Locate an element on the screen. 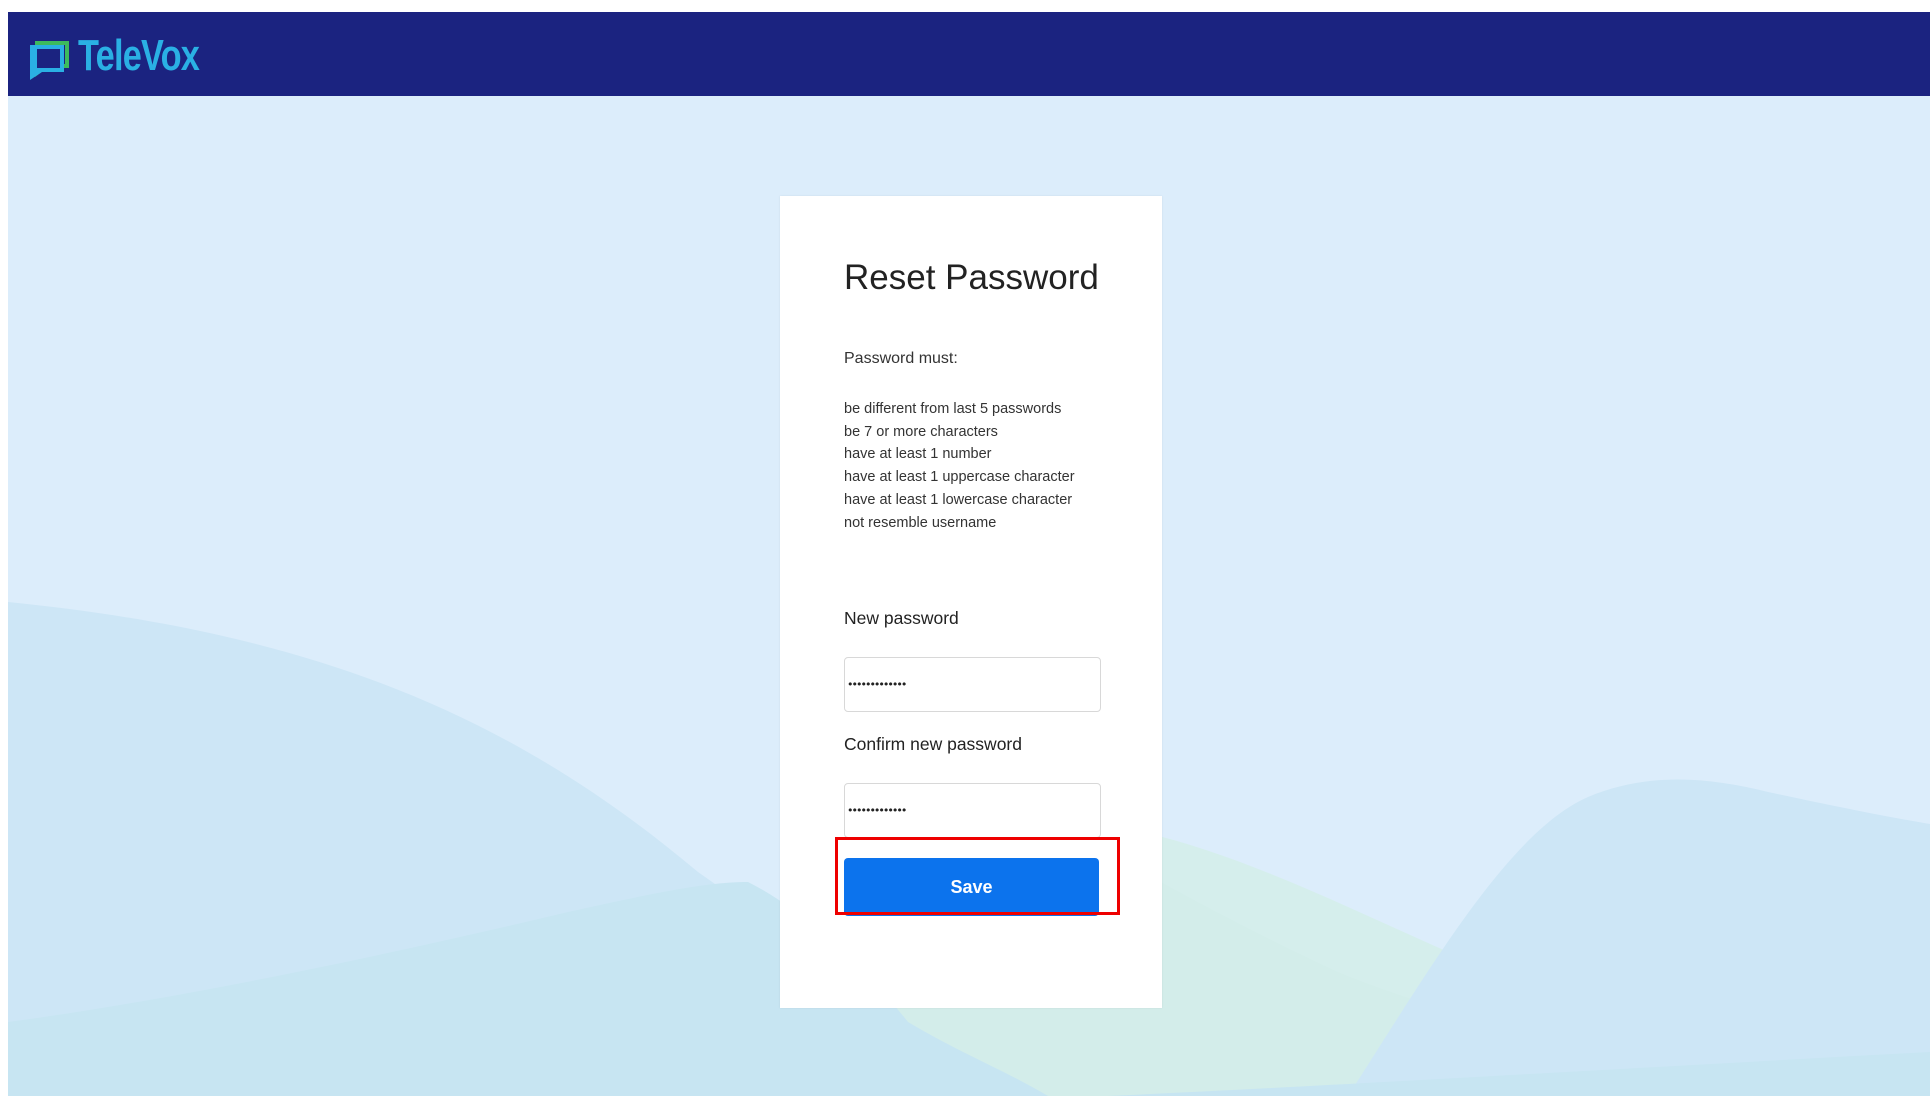 This screenshot has height=1096, width=1930. requirement-item: be different from last 5 passwords is located at coordinates (953, 409).